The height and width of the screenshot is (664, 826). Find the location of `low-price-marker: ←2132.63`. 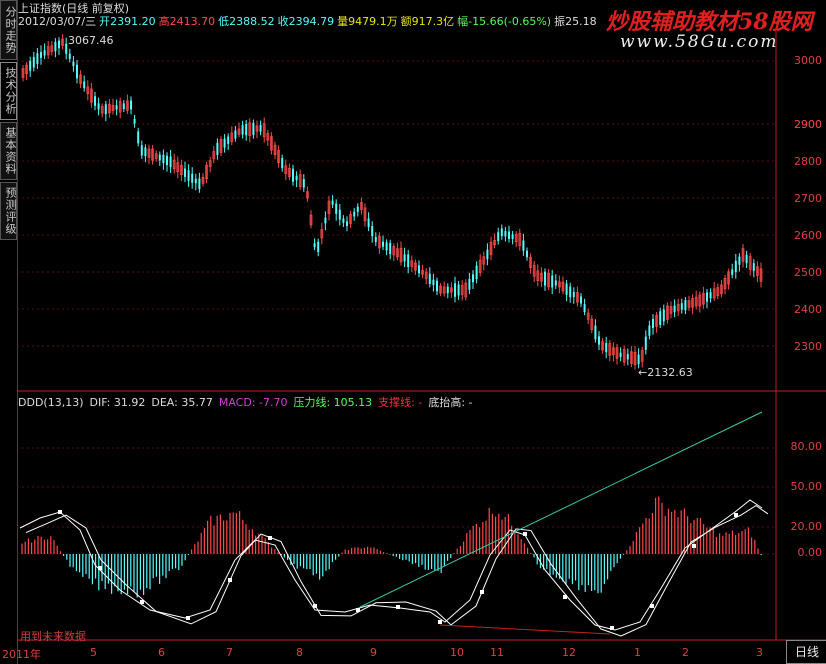

low-price-marker: ←2132.63 is located at coordinates (665, 372).